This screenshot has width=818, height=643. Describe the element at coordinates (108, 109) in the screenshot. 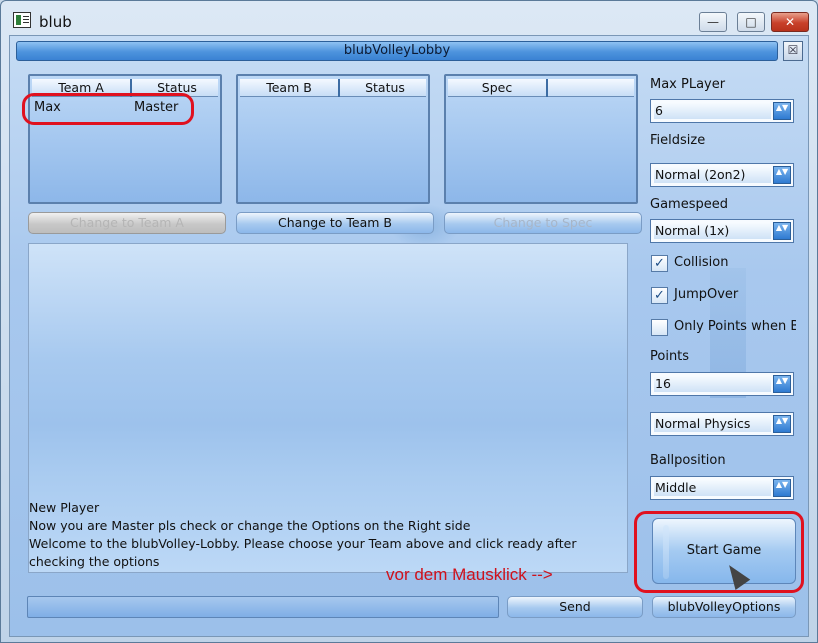

I see `highlight-annotation` at that location.